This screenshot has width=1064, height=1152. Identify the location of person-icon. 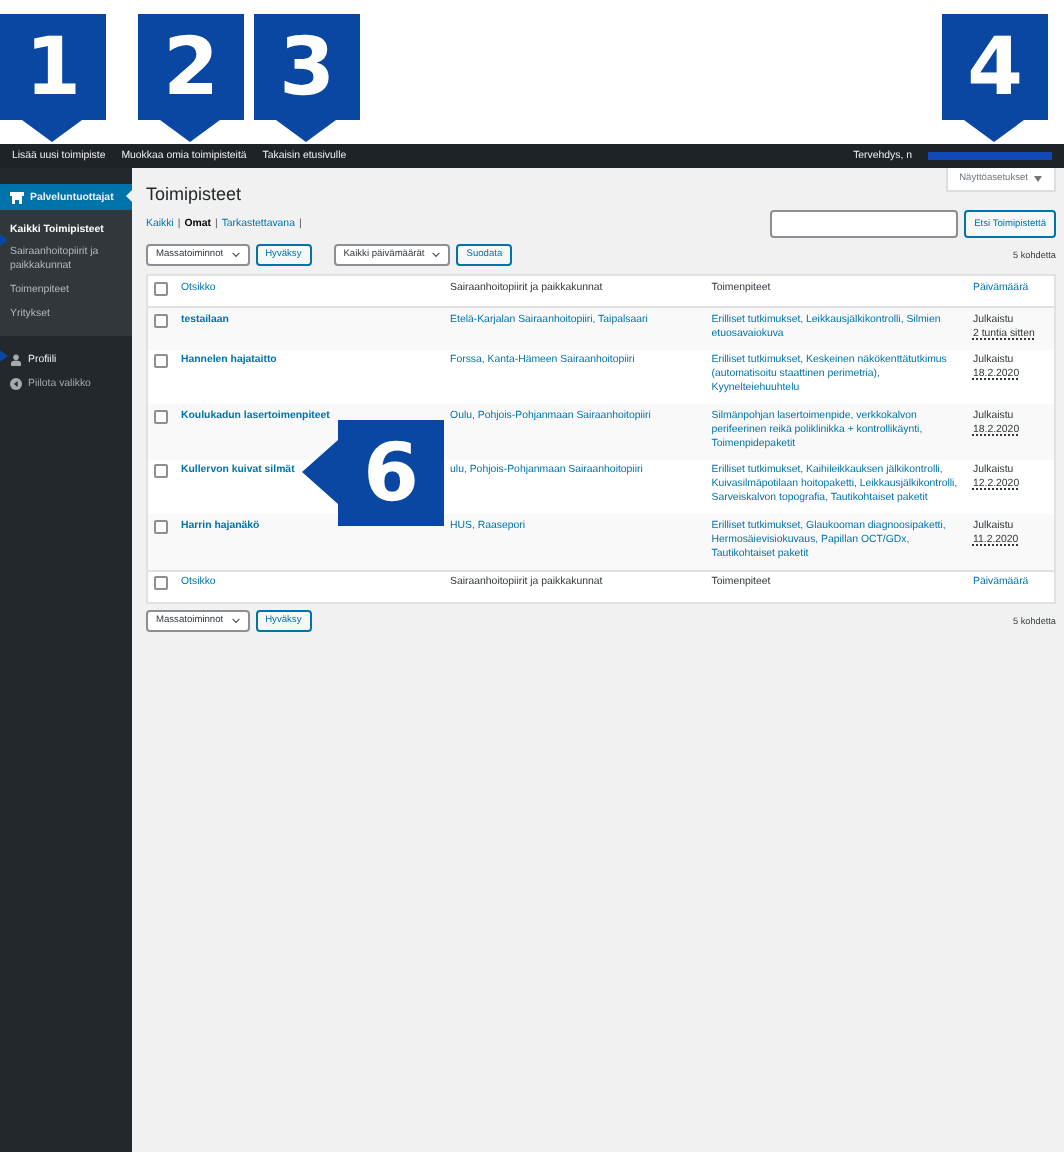
(16, 359).